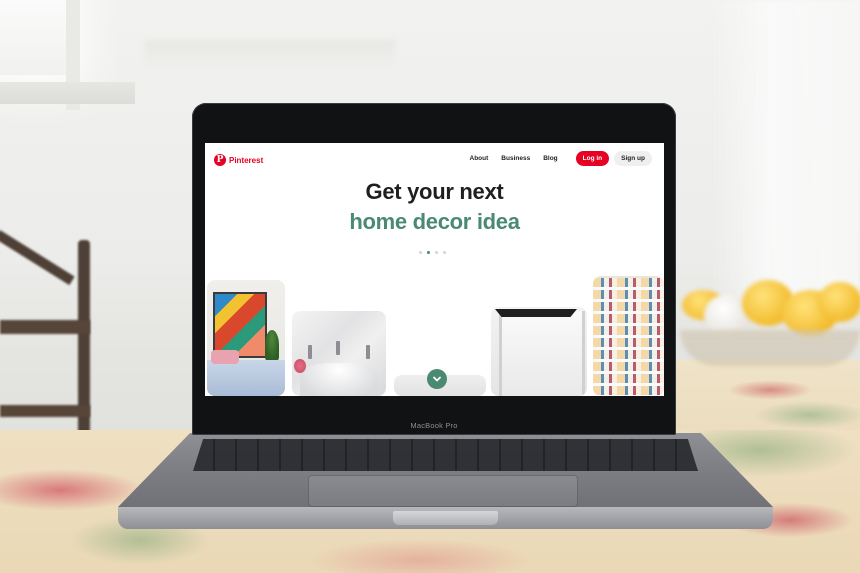  What do you see at coordinates (270, 56) in the screenshot?
I see `wall-shelf` at bounding box center [270, 56].